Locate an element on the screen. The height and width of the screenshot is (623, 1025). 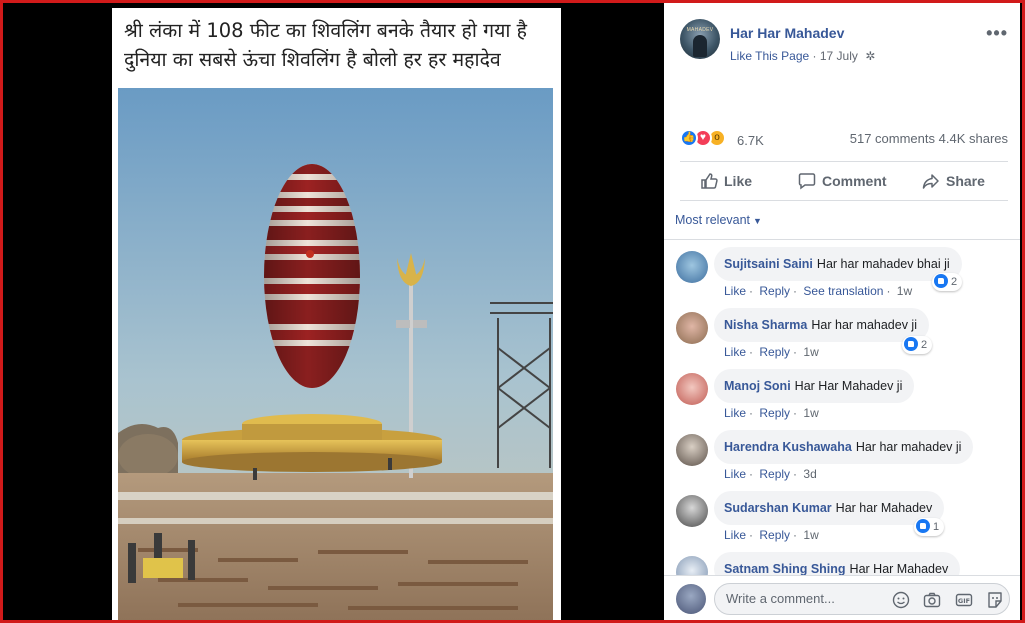
comment-button: Comment is located at coordinates (842, 181).